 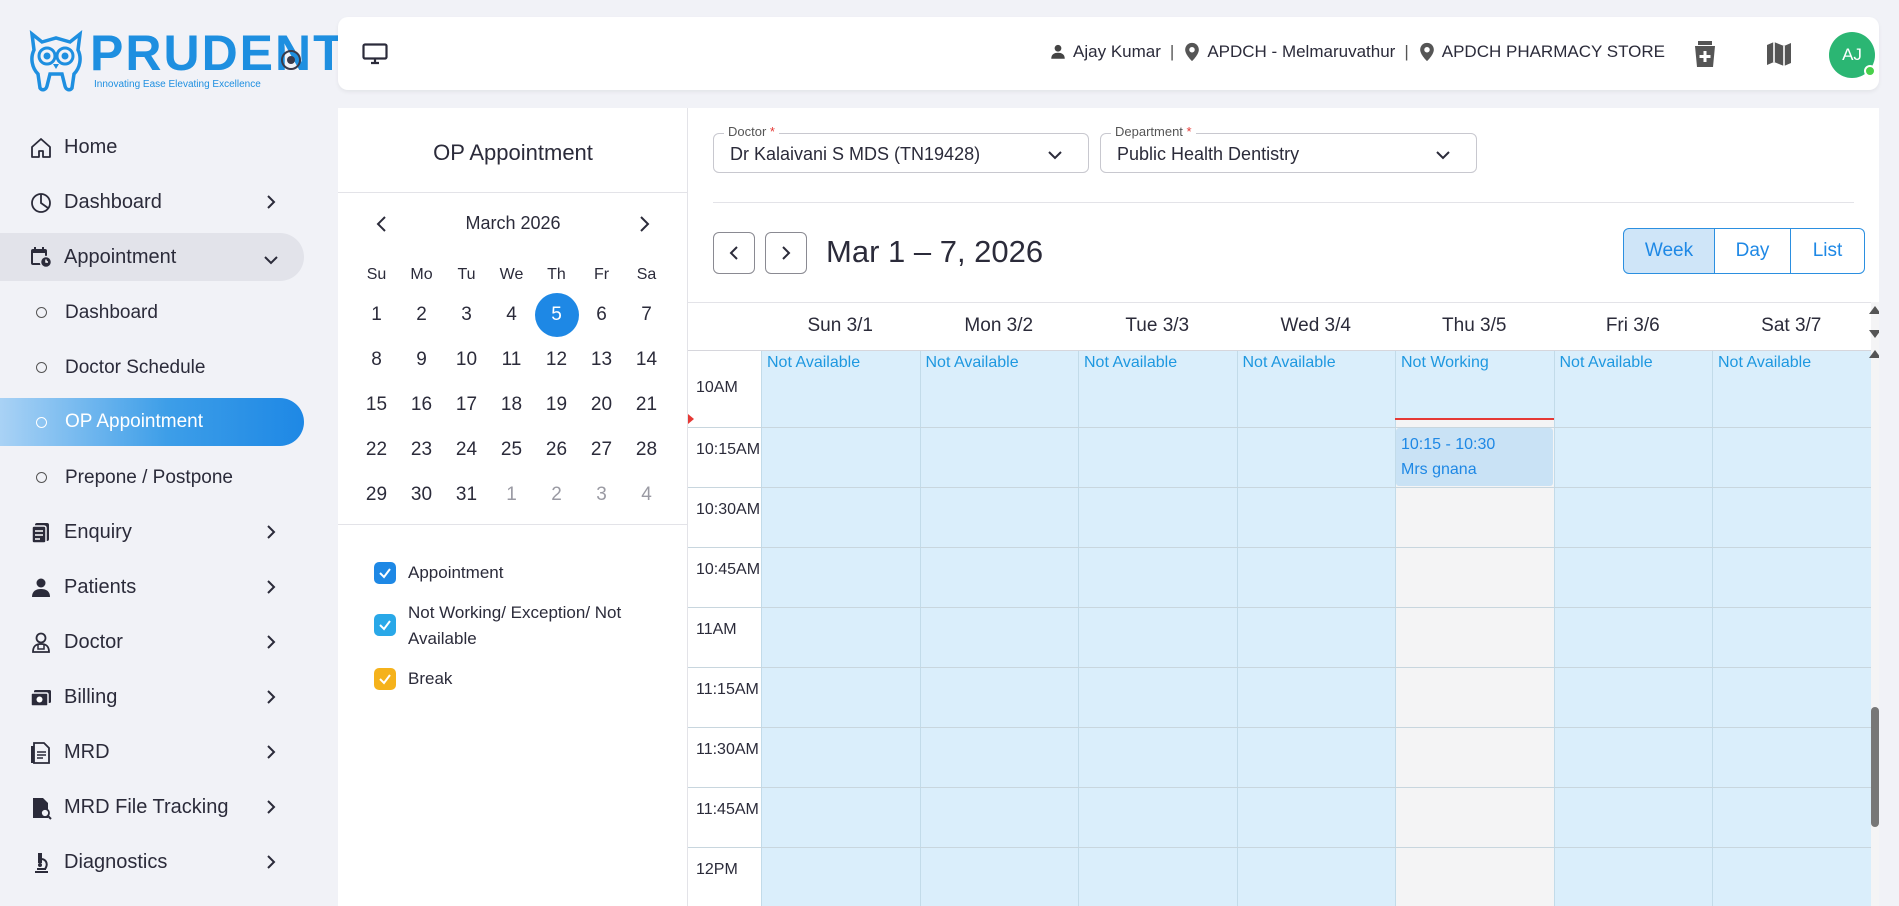 What do you see at coordinates (646, 449) in the screenshot?
I see `calendar-date: 28` at bounding box center [646, 449].